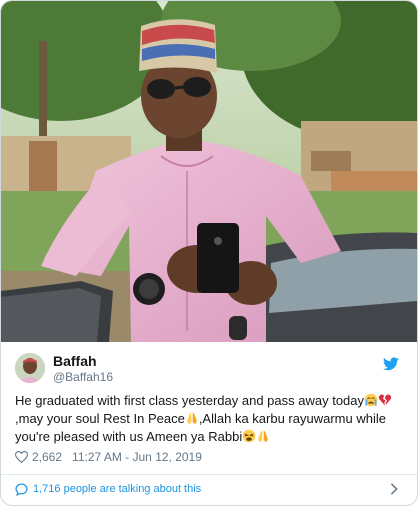 The height and width of the screenshot is (506, 418). Describe the element at coordinates (117, 489) in the screenshot. I see `conversation-count: 1,716 people are talking about this` at that location.